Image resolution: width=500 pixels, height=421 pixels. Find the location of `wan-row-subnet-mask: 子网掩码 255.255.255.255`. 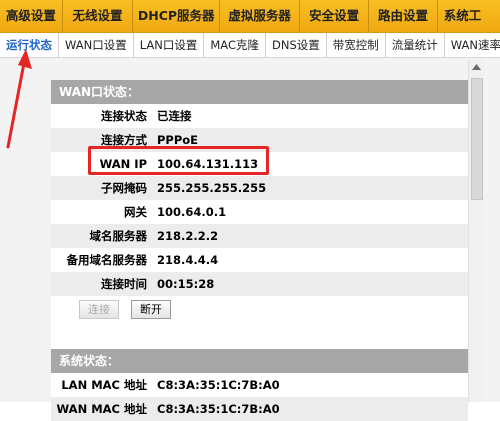

wan-row-subnet-mask: 子网掩码 255.255.255.255 is located at coordinates (259, 188).